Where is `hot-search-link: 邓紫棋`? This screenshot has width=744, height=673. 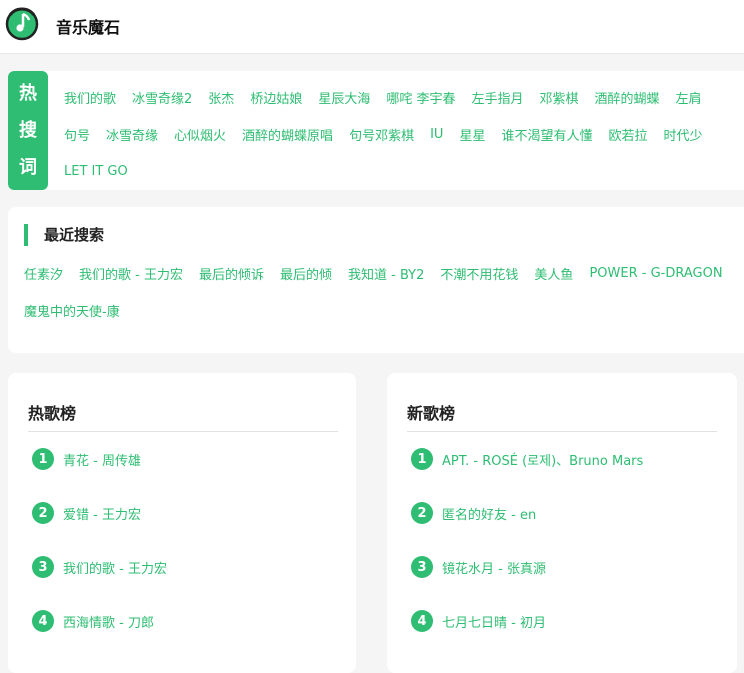
hot-search-link: 邓紫棋 is located at coordinates (559, 97).